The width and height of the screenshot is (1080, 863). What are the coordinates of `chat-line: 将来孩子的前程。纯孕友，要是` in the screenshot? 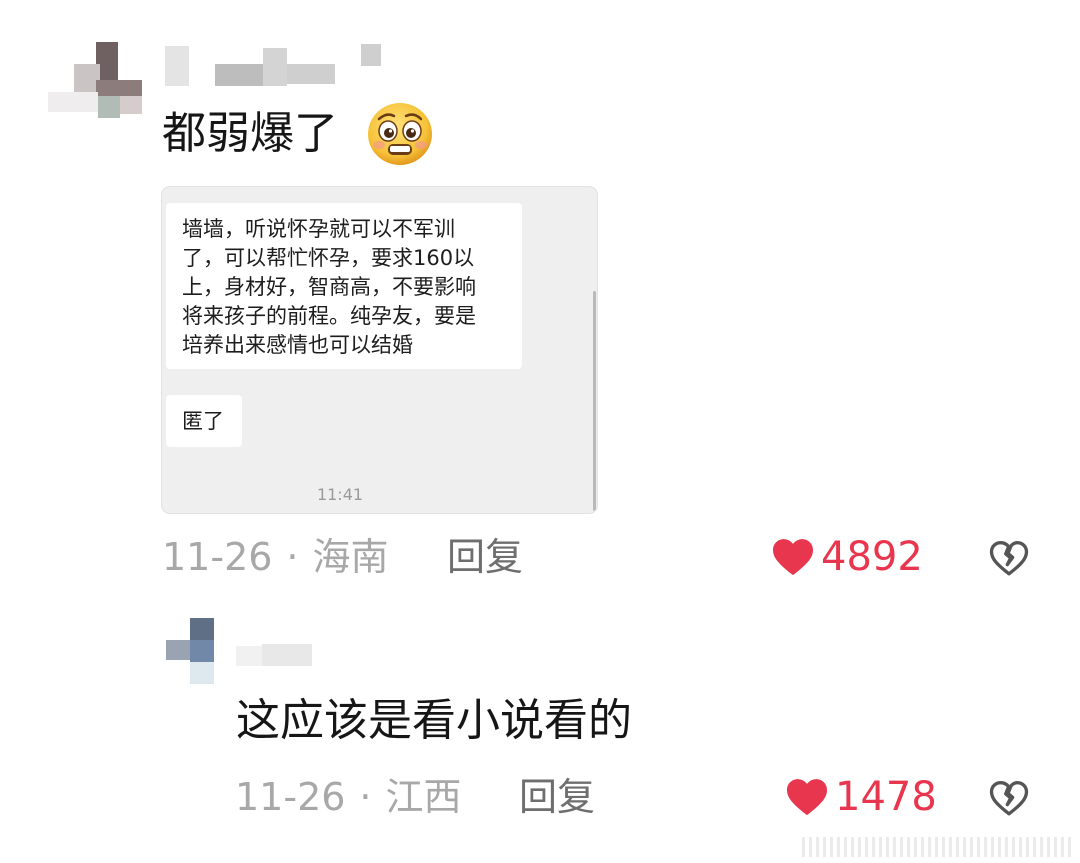 It's located at (329, 316).